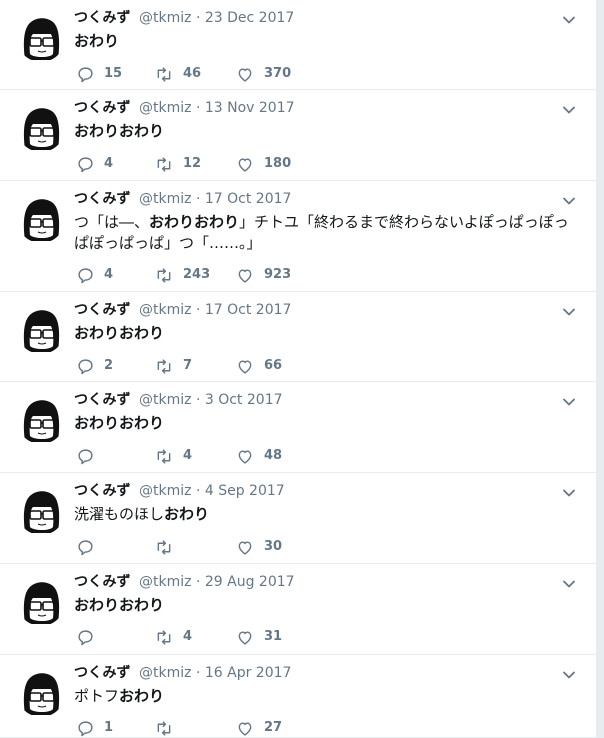 Image resolution: width=604 pixels, height=738 pixels. What do you see at coordinates (259, 637) in the screenshot?
I see `like-button: 31` at bounding box center [259, 637].